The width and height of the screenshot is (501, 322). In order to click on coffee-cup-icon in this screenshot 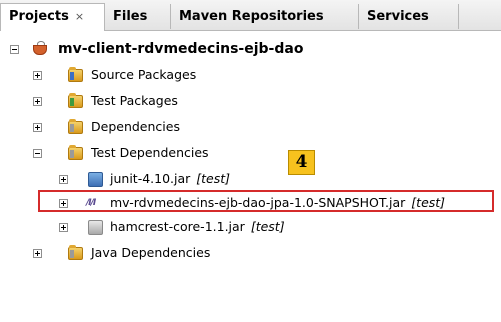, I will do `click(41, 49)`.